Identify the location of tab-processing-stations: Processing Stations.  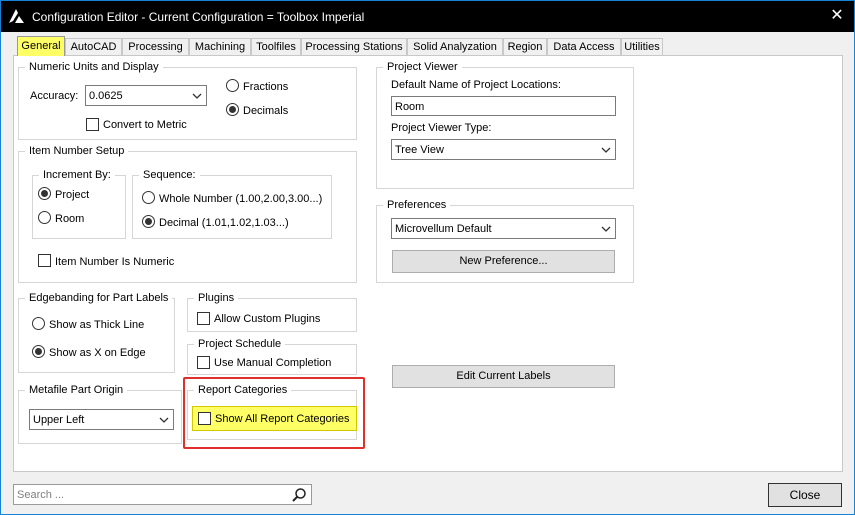
(354, 47).